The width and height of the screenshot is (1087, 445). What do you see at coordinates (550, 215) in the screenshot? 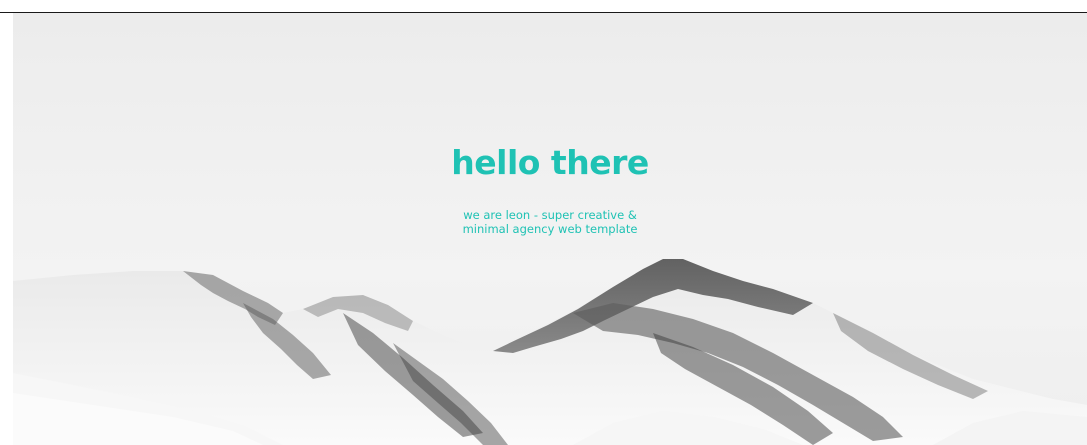
I see `hero-subtitle-line-1: we are leon - super creative &` at bounding box center [550, 215].